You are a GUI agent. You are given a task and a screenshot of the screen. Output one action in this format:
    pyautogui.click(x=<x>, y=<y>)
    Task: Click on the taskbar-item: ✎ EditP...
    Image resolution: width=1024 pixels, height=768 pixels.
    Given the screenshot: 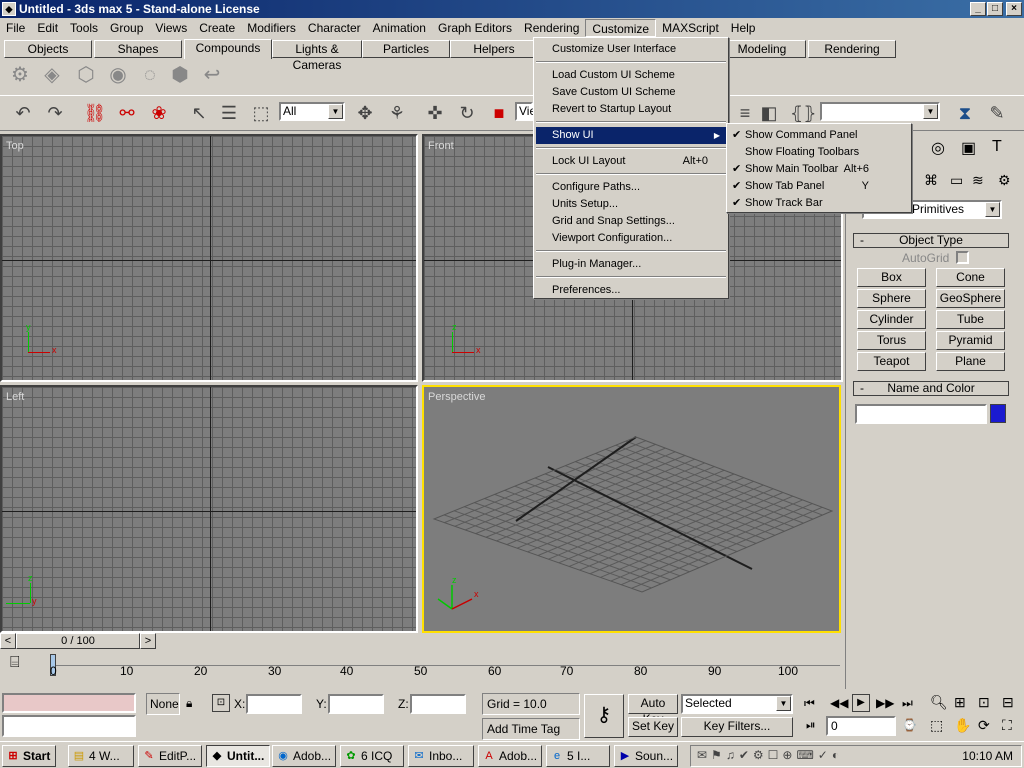 What is the action you would take?
    pyautogui.click(x=170, y=756)
    